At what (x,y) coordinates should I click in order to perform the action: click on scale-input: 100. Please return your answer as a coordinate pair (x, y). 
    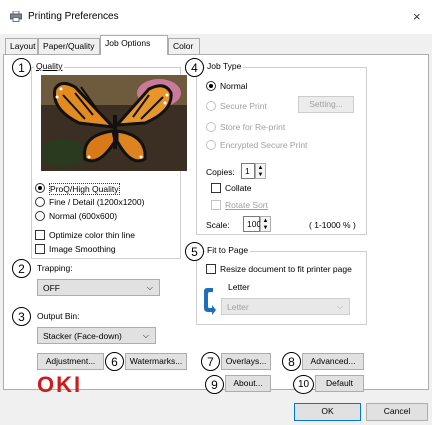
    Looking at the image, I should click on (252, 224).